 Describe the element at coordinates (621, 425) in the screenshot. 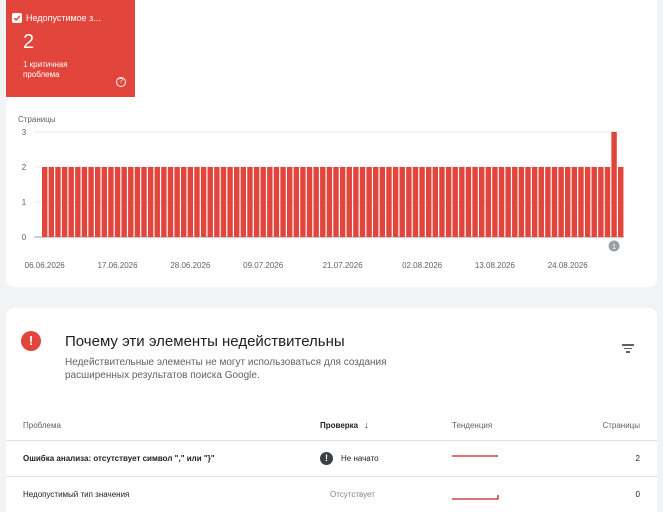

I see `header-pages: Страницы` at that location.